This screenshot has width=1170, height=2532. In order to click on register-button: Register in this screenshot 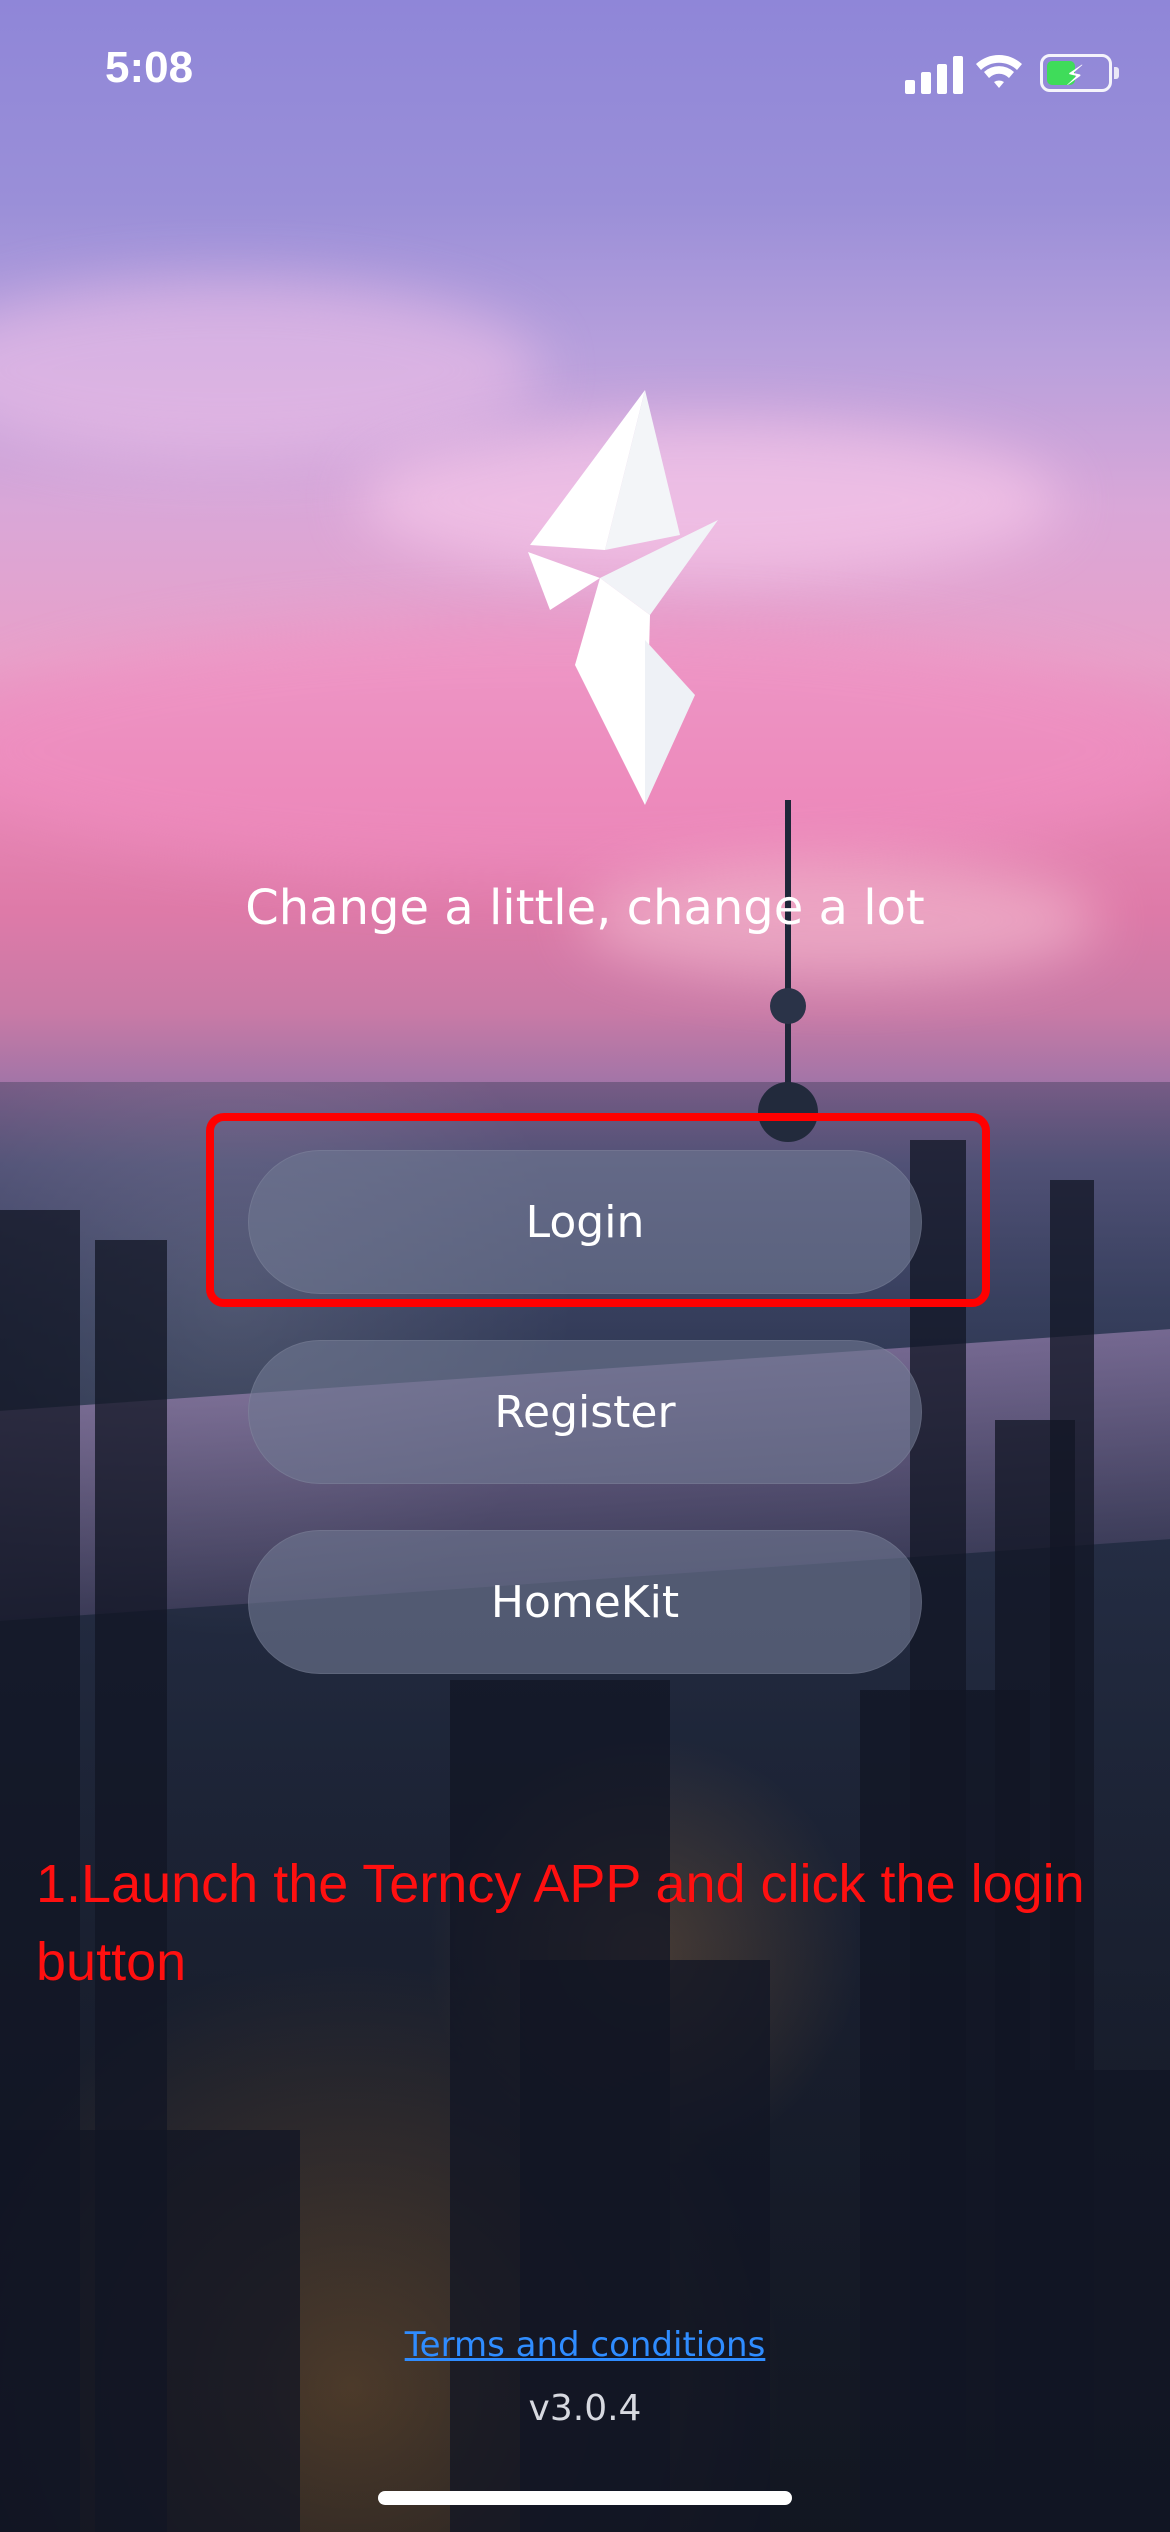, I will do `click(585, 1412)`.